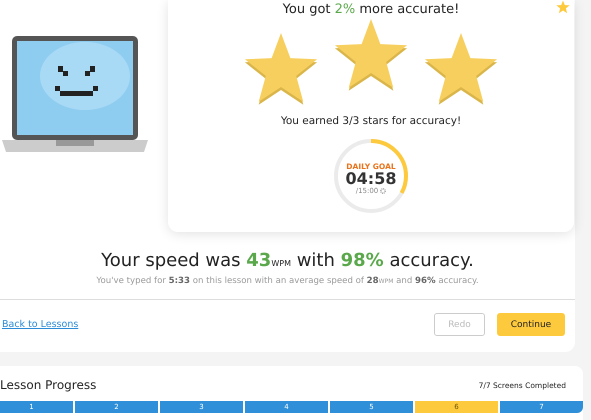  I want to click on continue-button: Continue, so click(531, 324).